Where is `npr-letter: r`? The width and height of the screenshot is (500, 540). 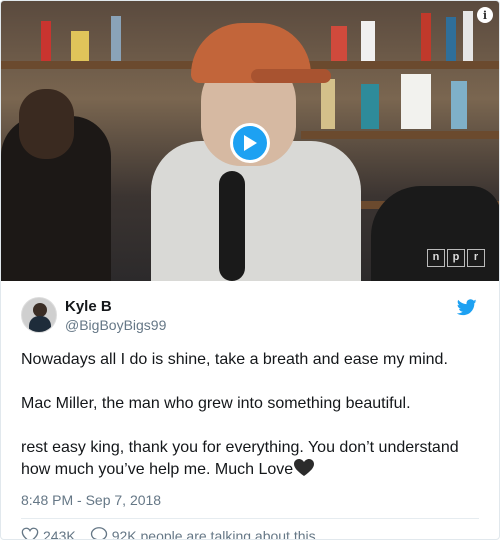 npr-letter: r is located at coordinates (476, 258).